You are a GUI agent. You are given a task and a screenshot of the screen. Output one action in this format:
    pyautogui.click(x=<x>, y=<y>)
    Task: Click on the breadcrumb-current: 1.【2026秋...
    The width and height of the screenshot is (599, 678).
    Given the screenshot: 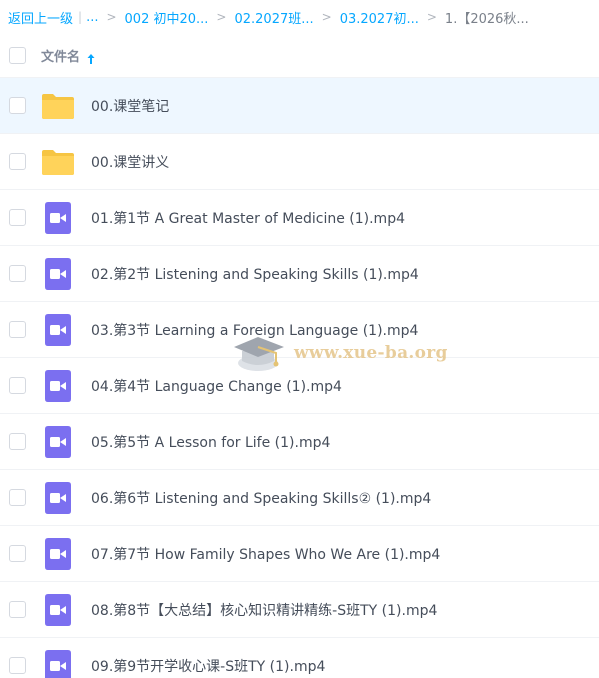 What is the action you would take?
    pyautogui.click(x=486, y=19)
    